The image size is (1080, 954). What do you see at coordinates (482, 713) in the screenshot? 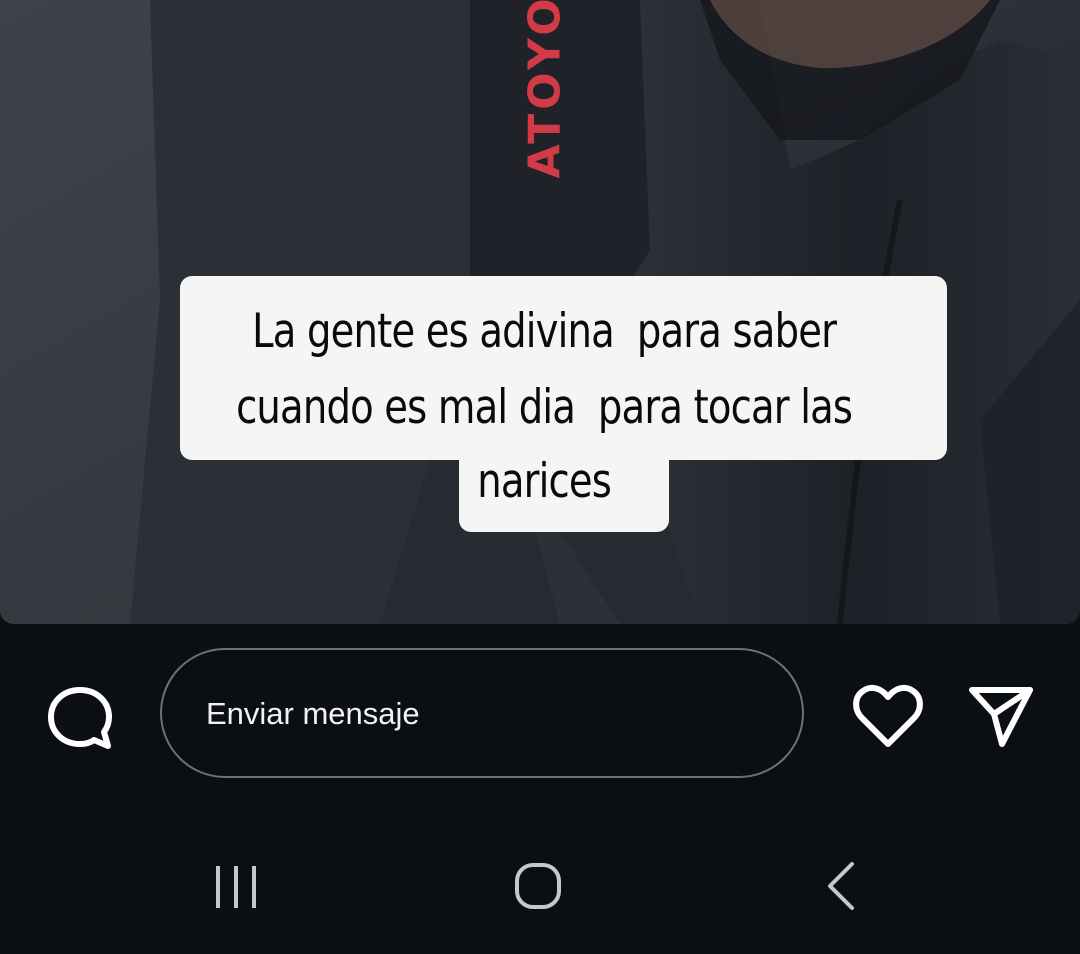
I see `message-input: Enviar mensaje` at bounding box center [482, 713].